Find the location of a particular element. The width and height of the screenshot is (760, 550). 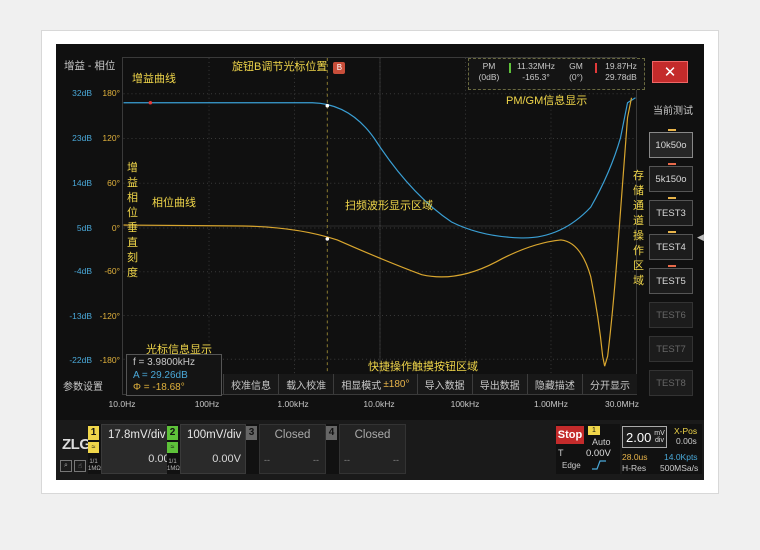

annotation-quick-ops: 快捷操作触摸按钮区域 is located at coordinates (423, 367).